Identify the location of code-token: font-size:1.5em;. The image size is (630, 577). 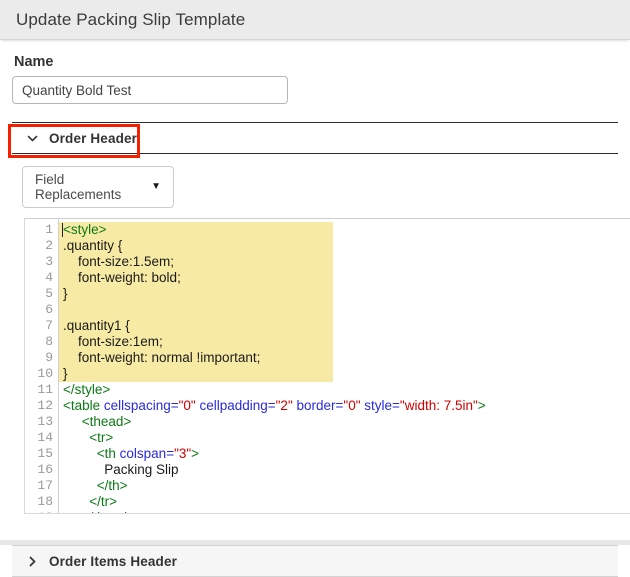
(119, 261).